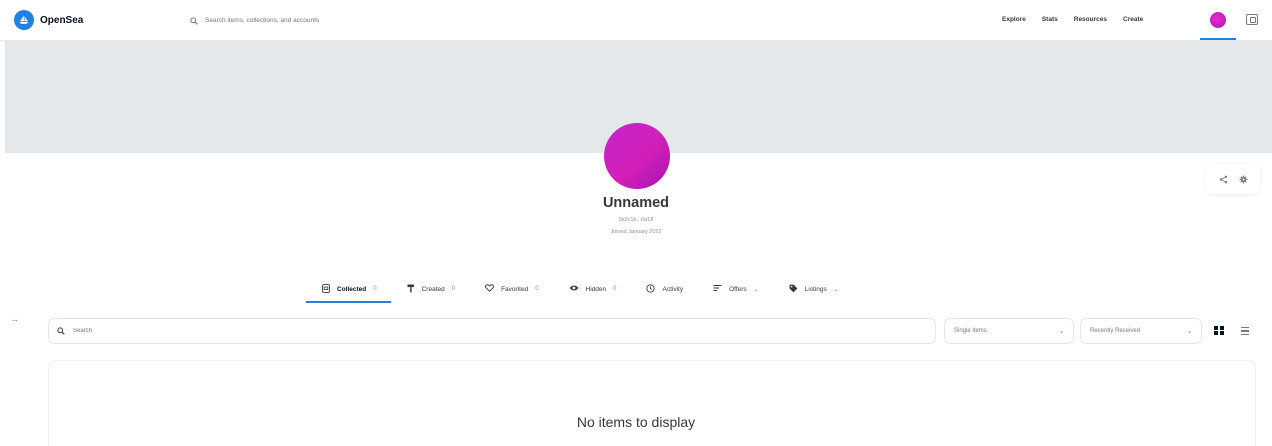 The height and width of the screenshot is (446, 1272). Describe the element at coordinates (490, 289) in the screenshot. I see `heart-icon` at that location.